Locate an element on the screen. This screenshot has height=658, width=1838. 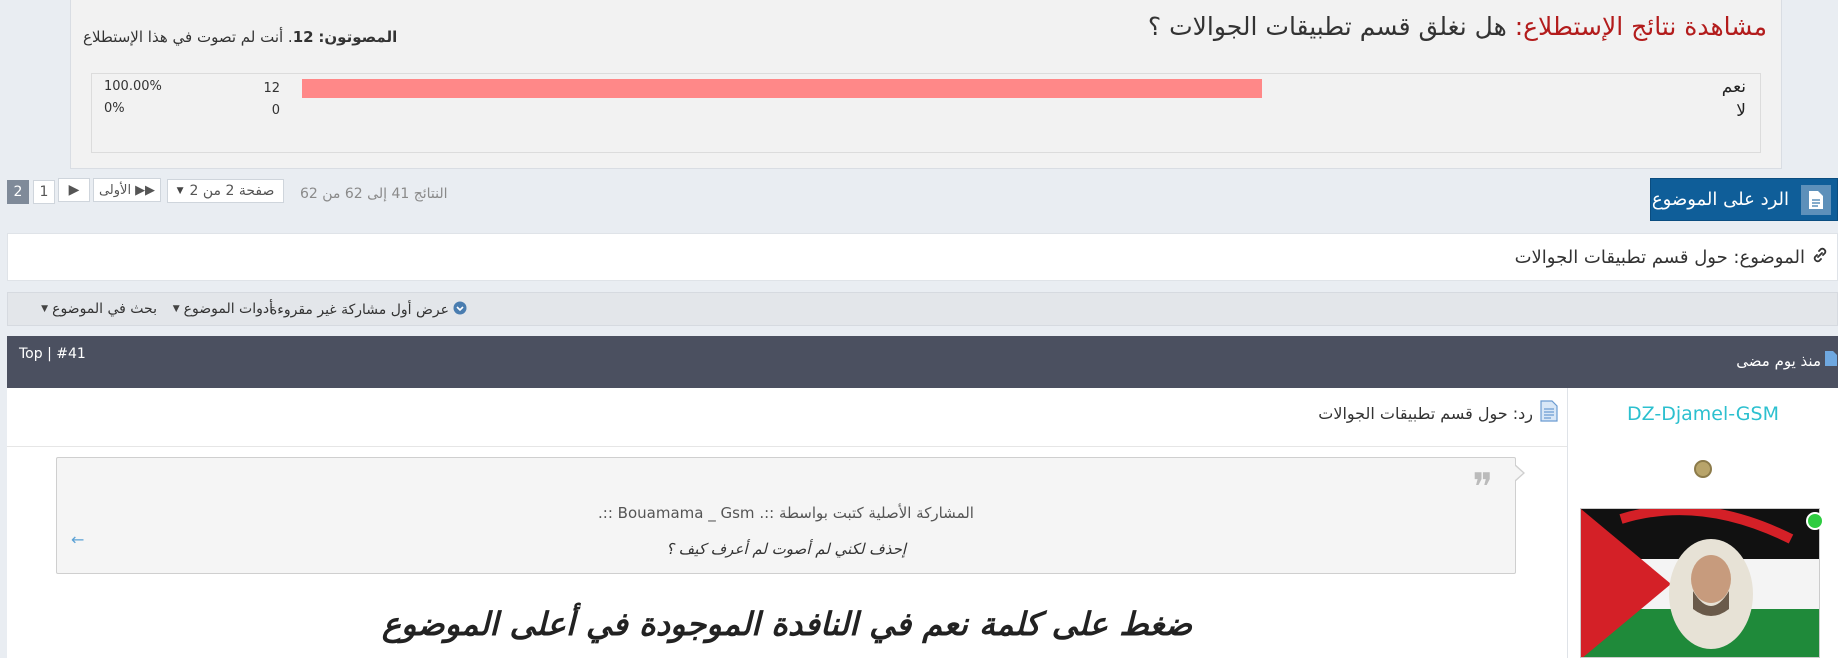
post-title-text: رد: حول قسم تطبيقات الجوالات is located at coordinates (1425, 413).